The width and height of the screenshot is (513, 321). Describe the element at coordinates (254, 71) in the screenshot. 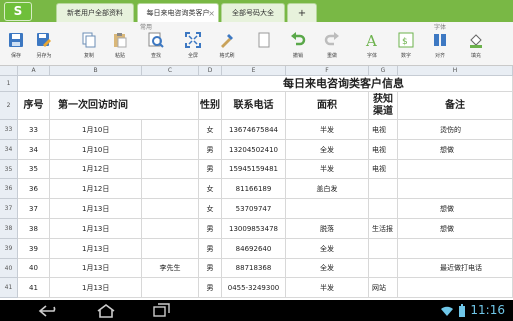

I see `column-header: E` at that location.